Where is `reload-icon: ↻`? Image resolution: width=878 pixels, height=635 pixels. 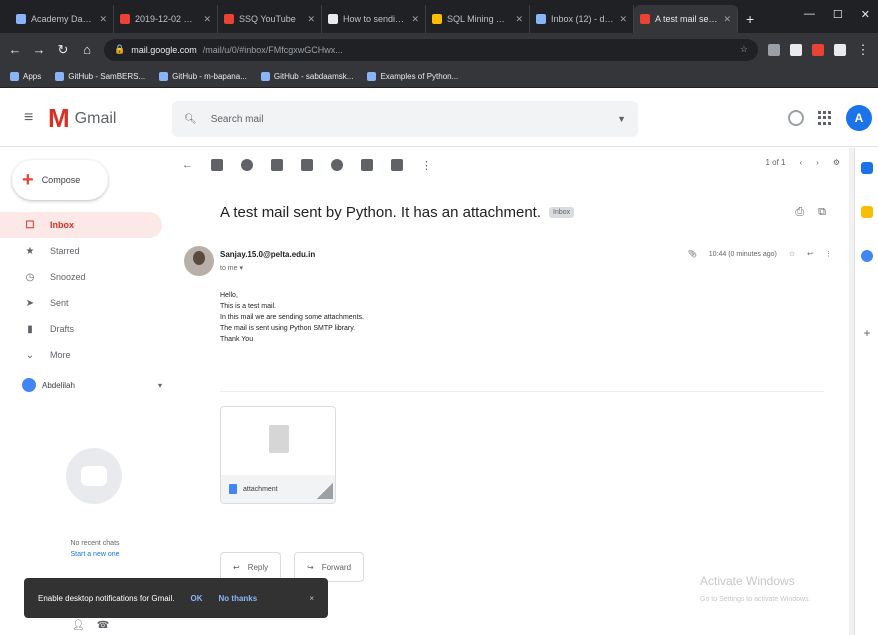
reload-icon: ↻ is located at coordinates (63, 50).